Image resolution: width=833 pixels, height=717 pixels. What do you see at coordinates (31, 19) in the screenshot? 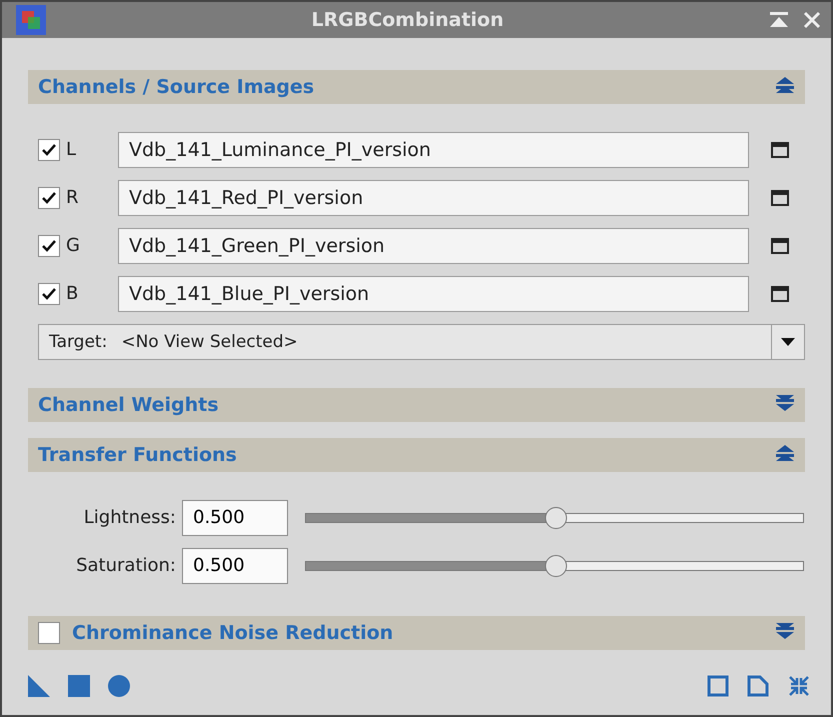
I see `app-icon` at bounding box center [31, 19].